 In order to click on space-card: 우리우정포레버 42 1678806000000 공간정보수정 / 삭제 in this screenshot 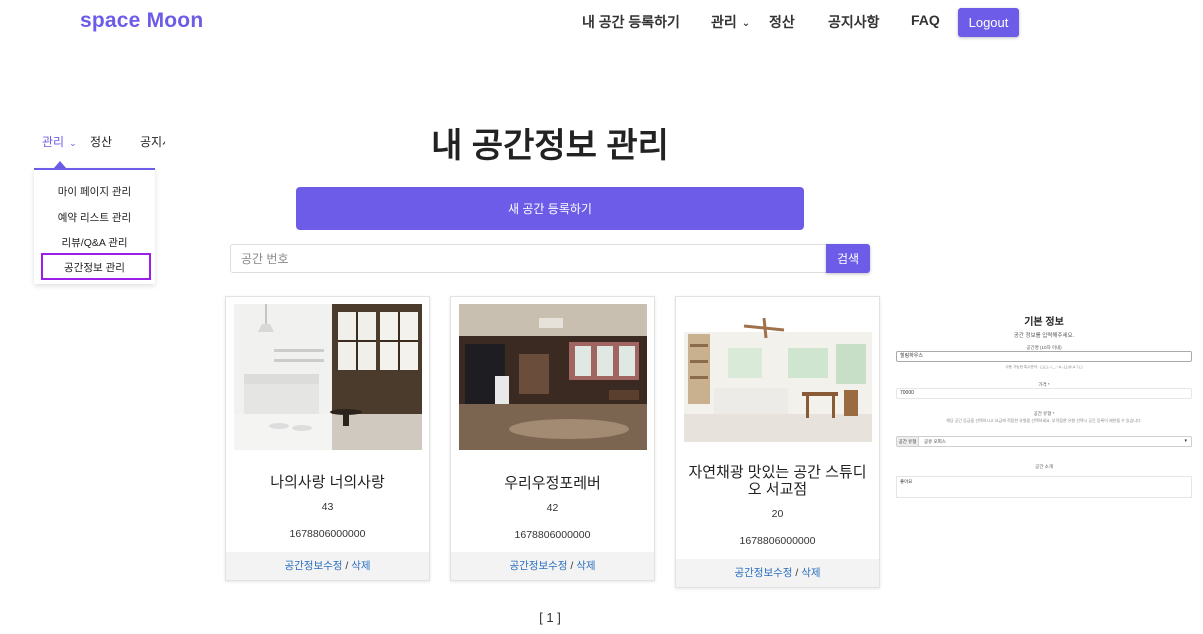, I will do `click(552, 438)`.